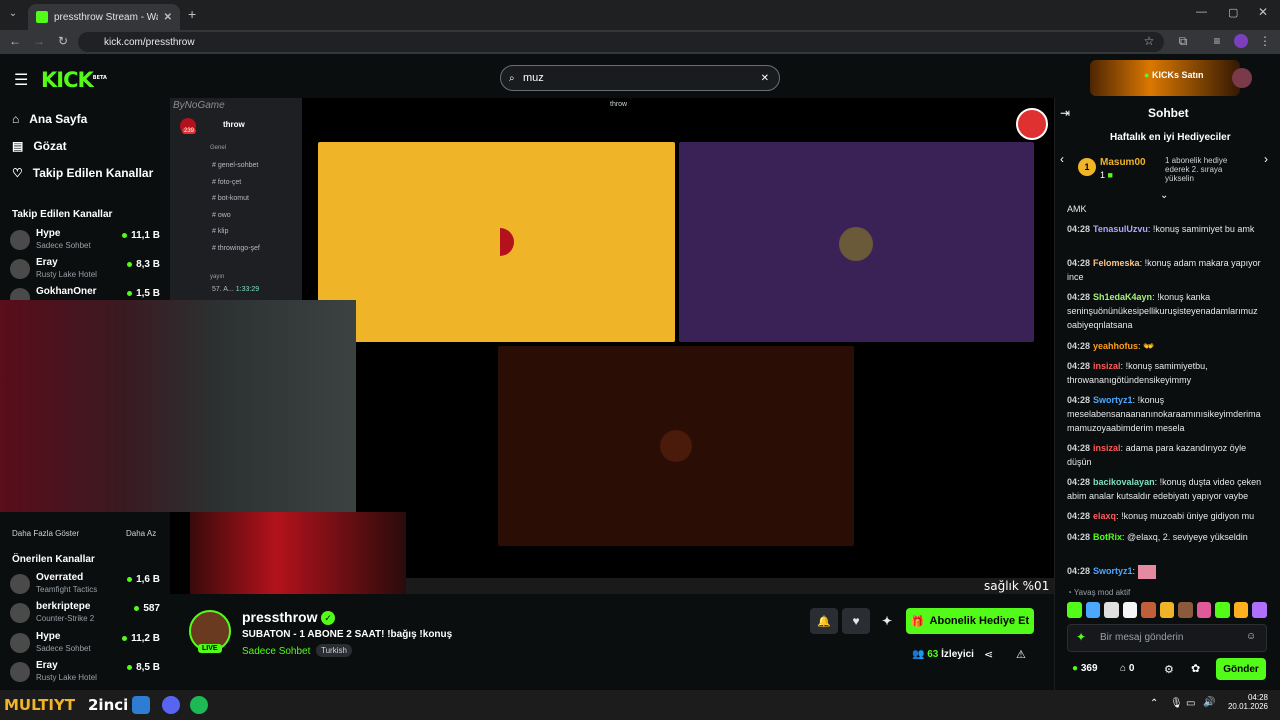  I want to click on emoji-picker-icon: ☺, so click(1251, 636).